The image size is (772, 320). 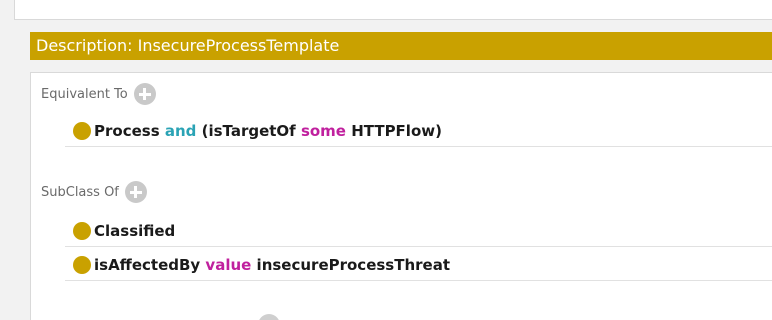 What do you see at coordinates (393, 130) in the screenshot?
I see `axiom-filler: HTTPFlow)` at bounding box center [393, 130].